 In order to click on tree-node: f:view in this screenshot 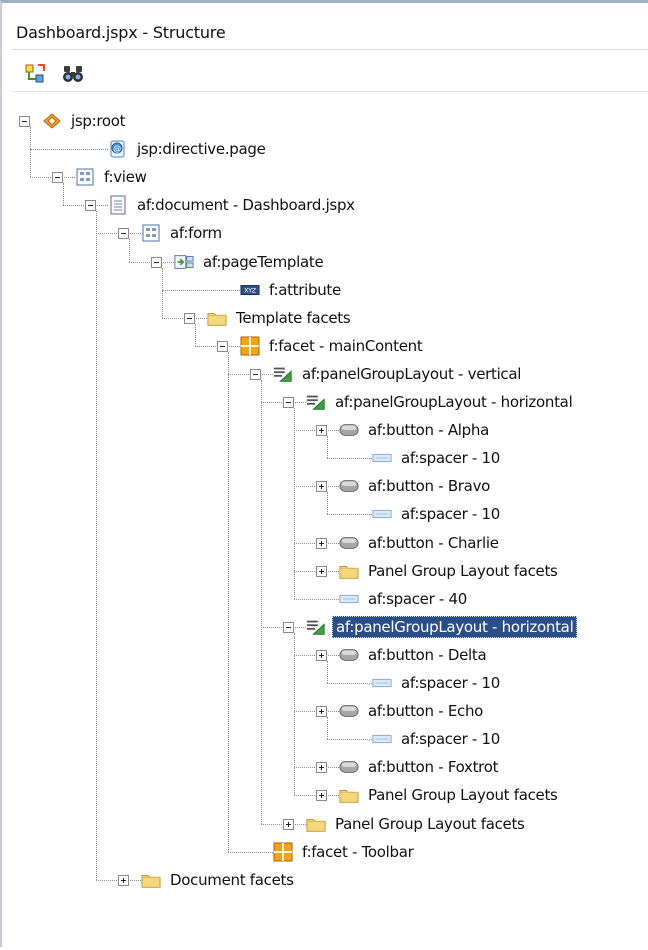, I will do `click(112, 177)`.